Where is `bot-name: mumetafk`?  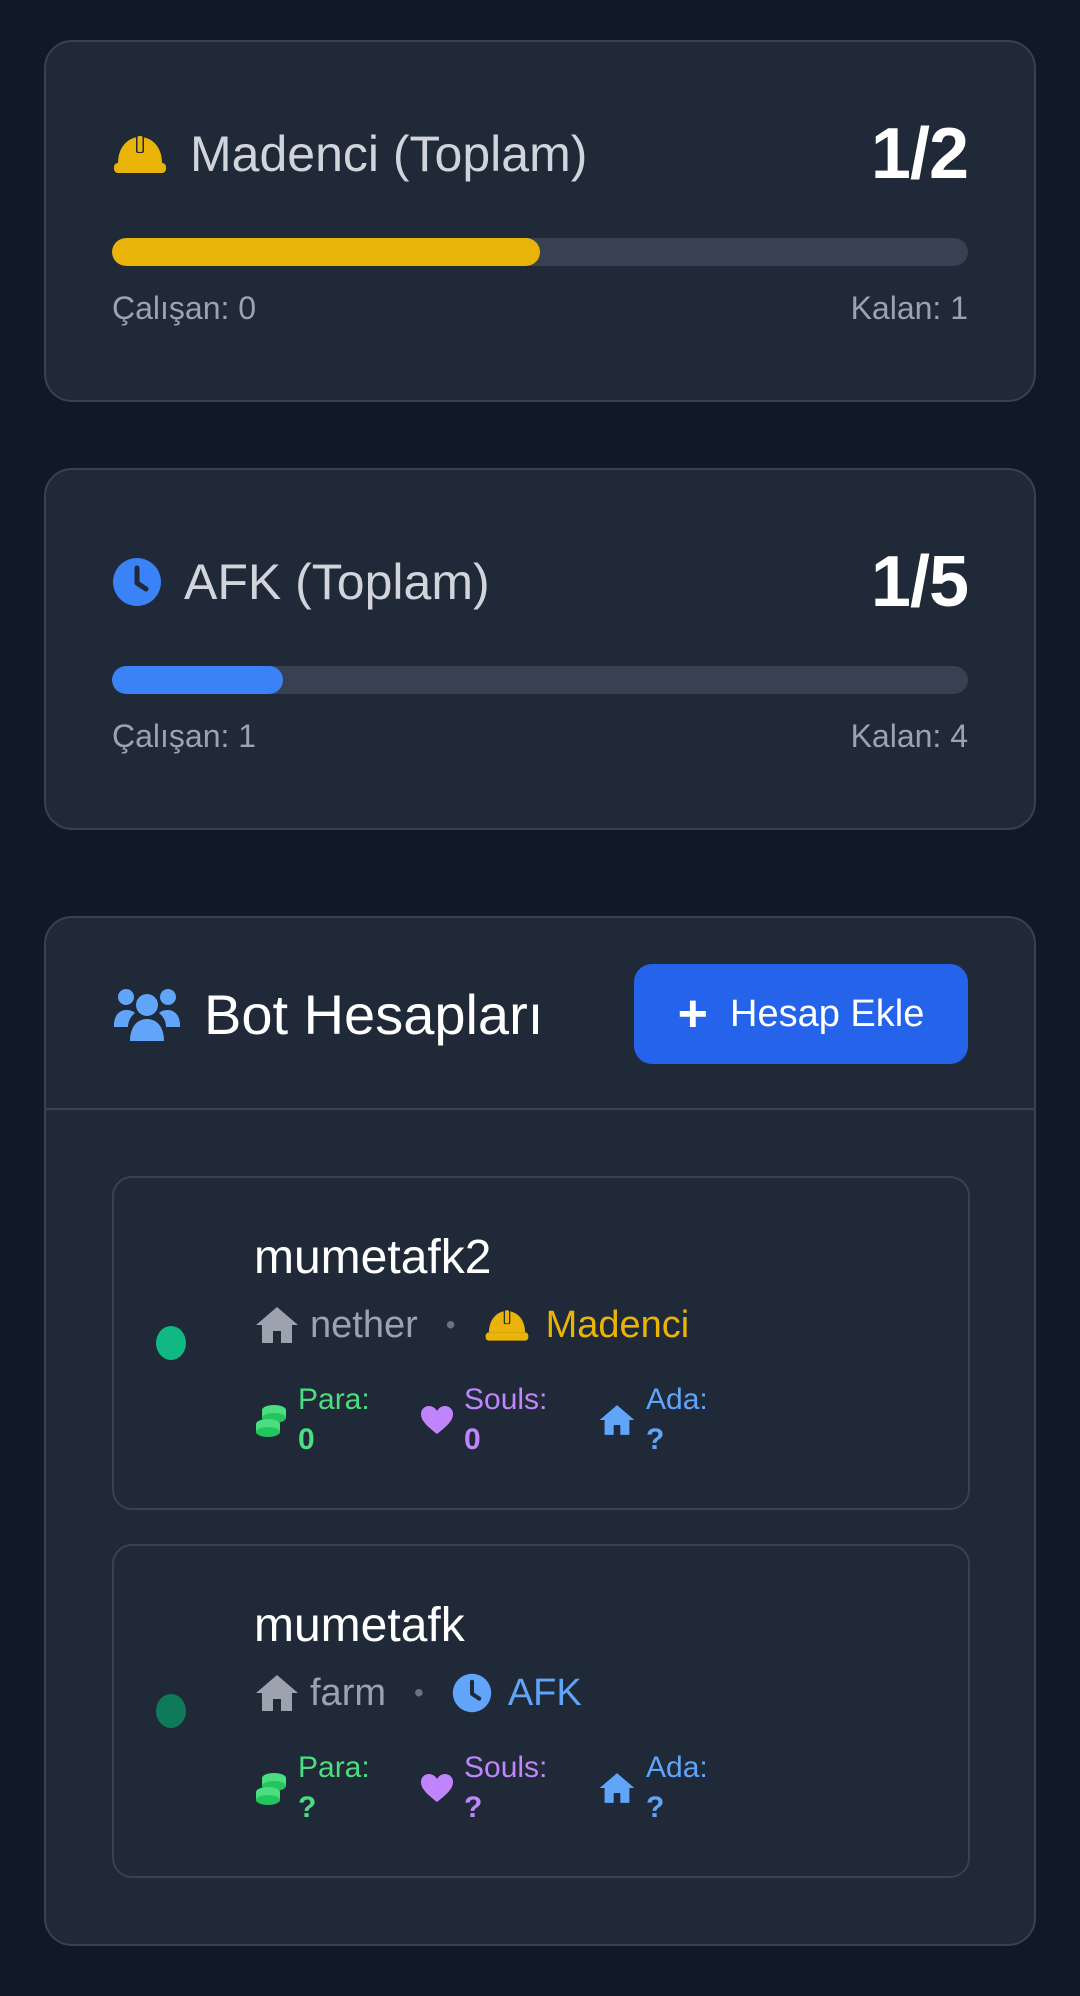 bot-name: mumetafk is located at coordinates (359, 1625).